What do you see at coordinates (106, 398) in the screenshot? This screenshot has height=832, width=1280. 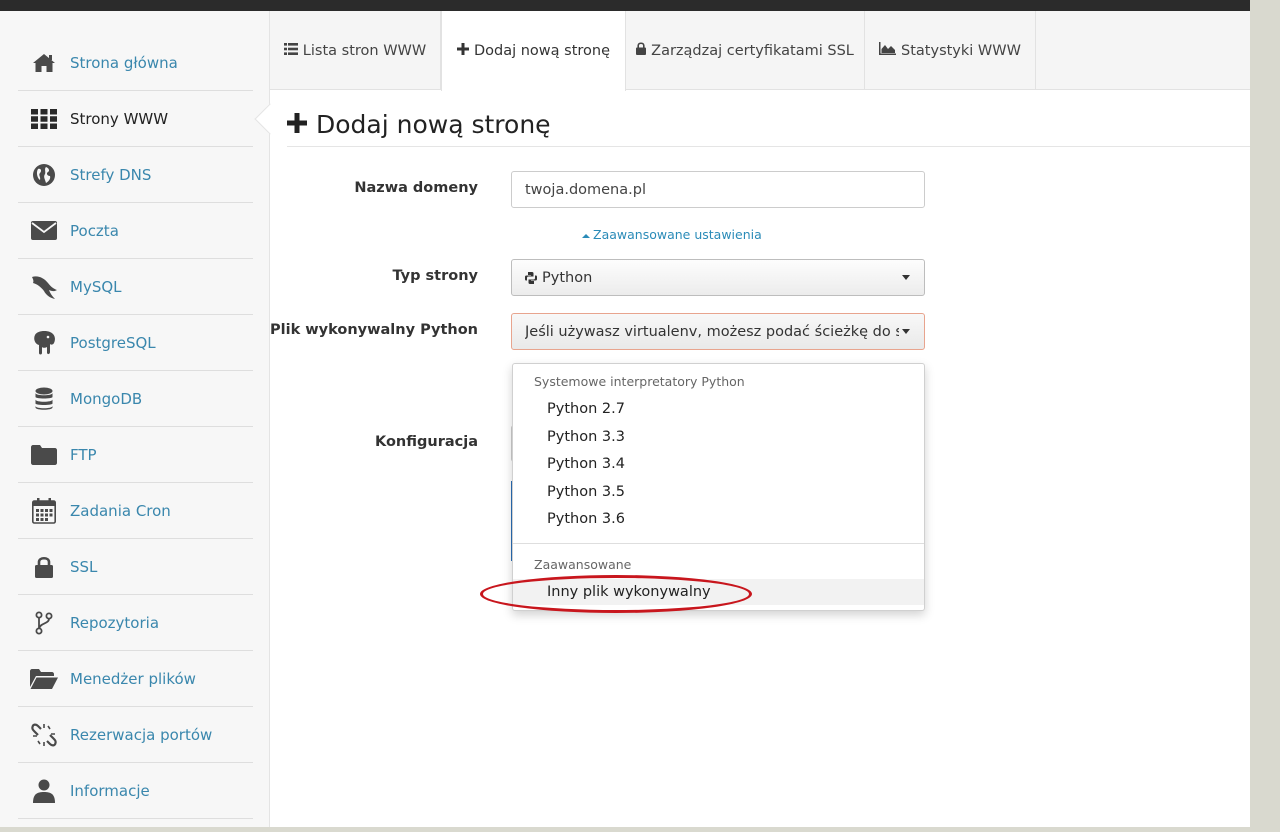 I see `sidebar-item-label: MongoDB` at bounding box center [106, 398].